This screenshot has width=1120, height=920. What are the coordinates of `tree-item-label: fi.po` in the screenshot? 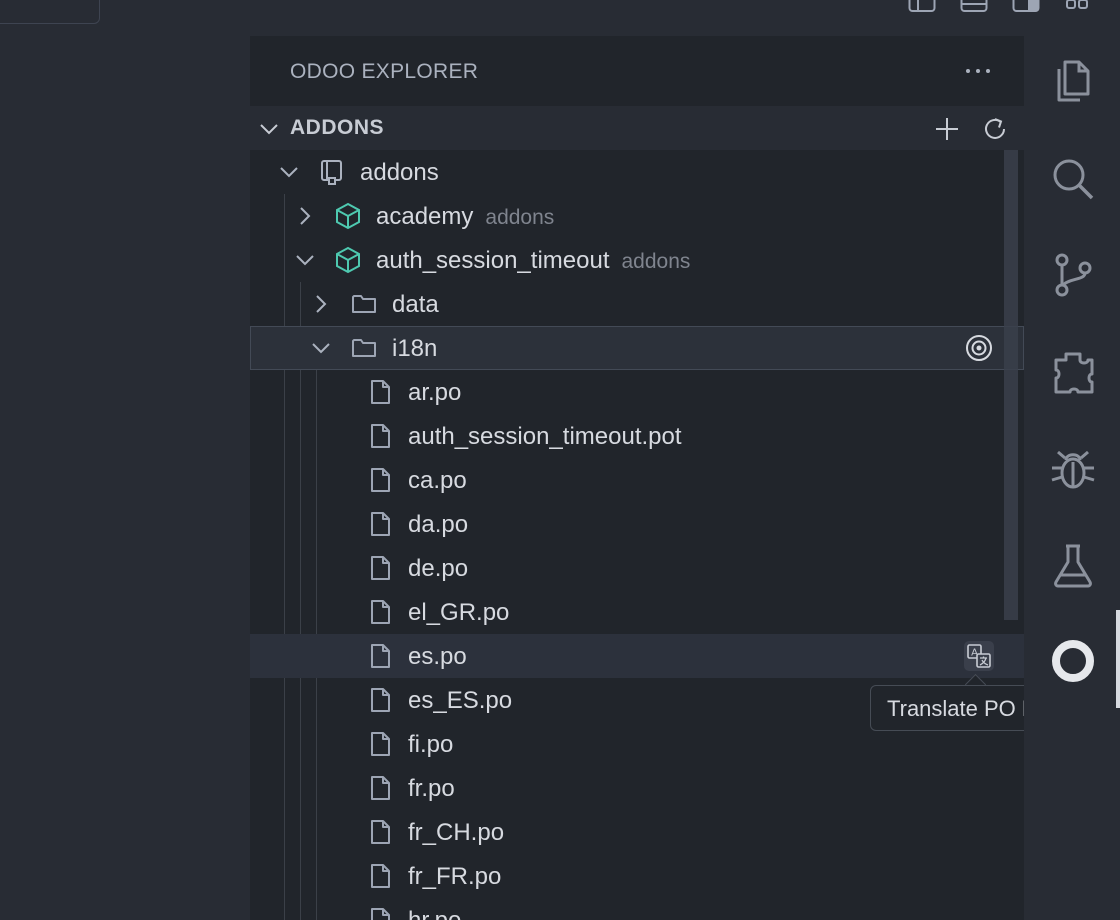 It's located at (431, 744).